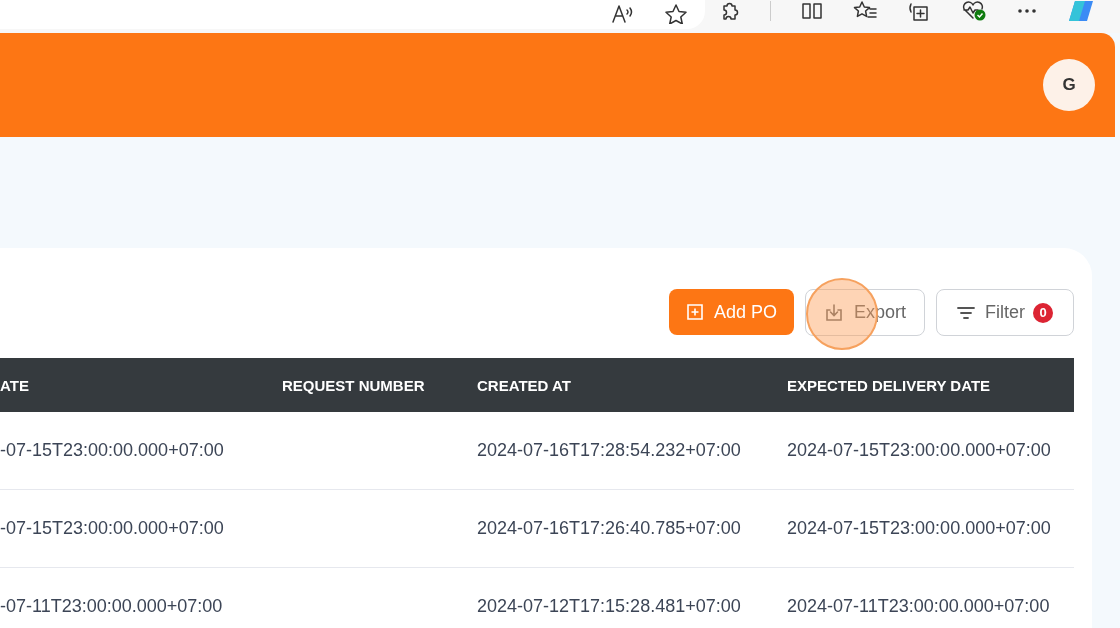 Image resolution: width=1120 pixels, height=628 pixels. I want to click on column-header: CREATED AT, so click(524, 385).